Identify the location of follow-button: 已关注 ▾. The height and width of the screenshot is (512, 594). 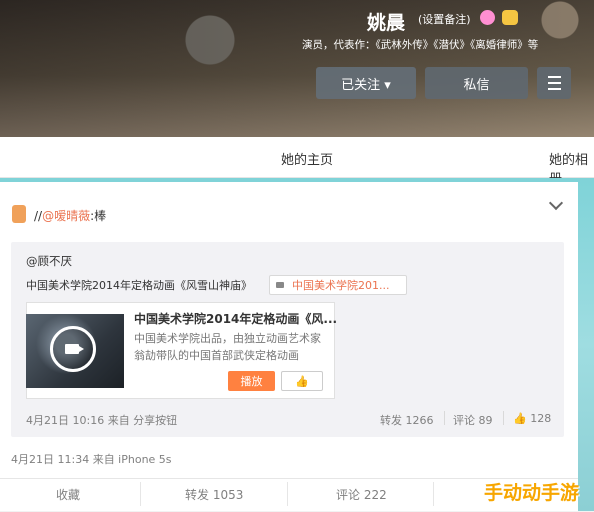
(366, 83).